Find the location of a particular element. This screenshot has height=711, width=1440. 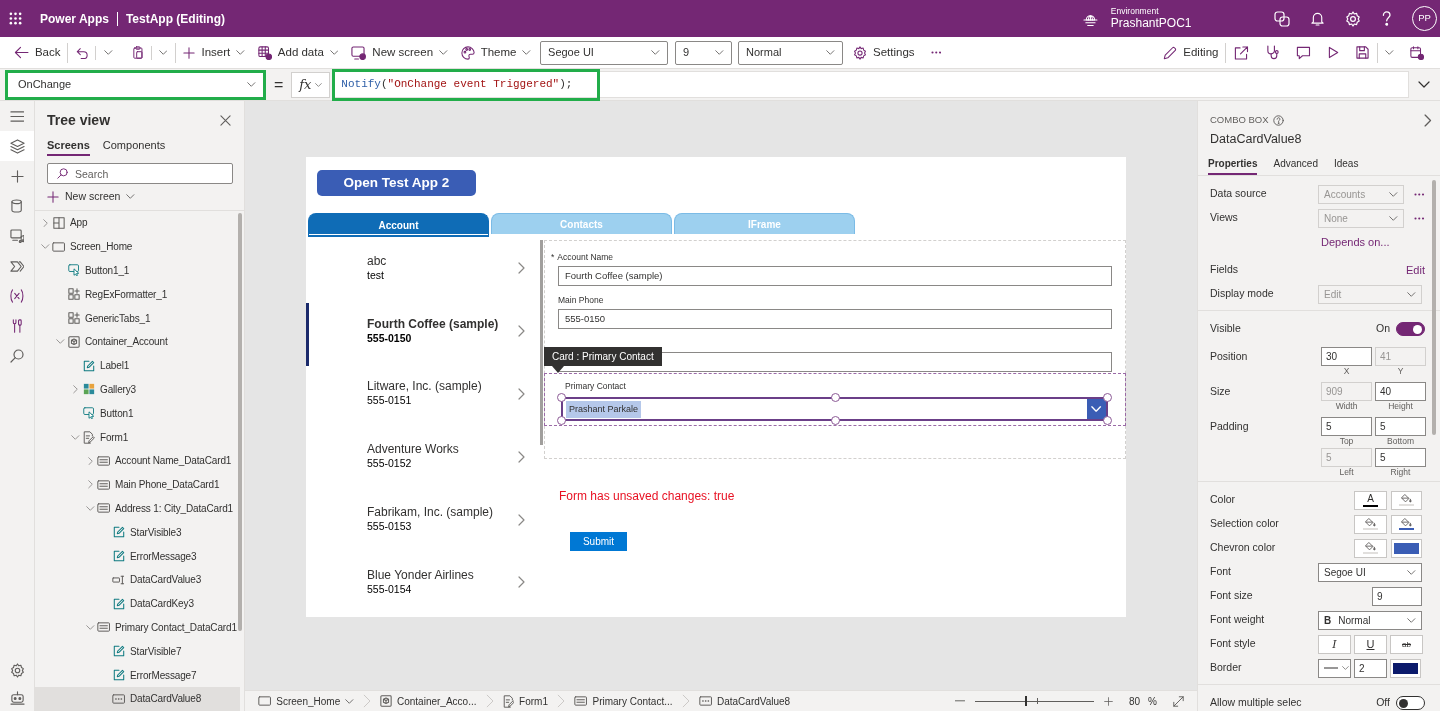

slider-thumb is located at coordinates (1025, 701).